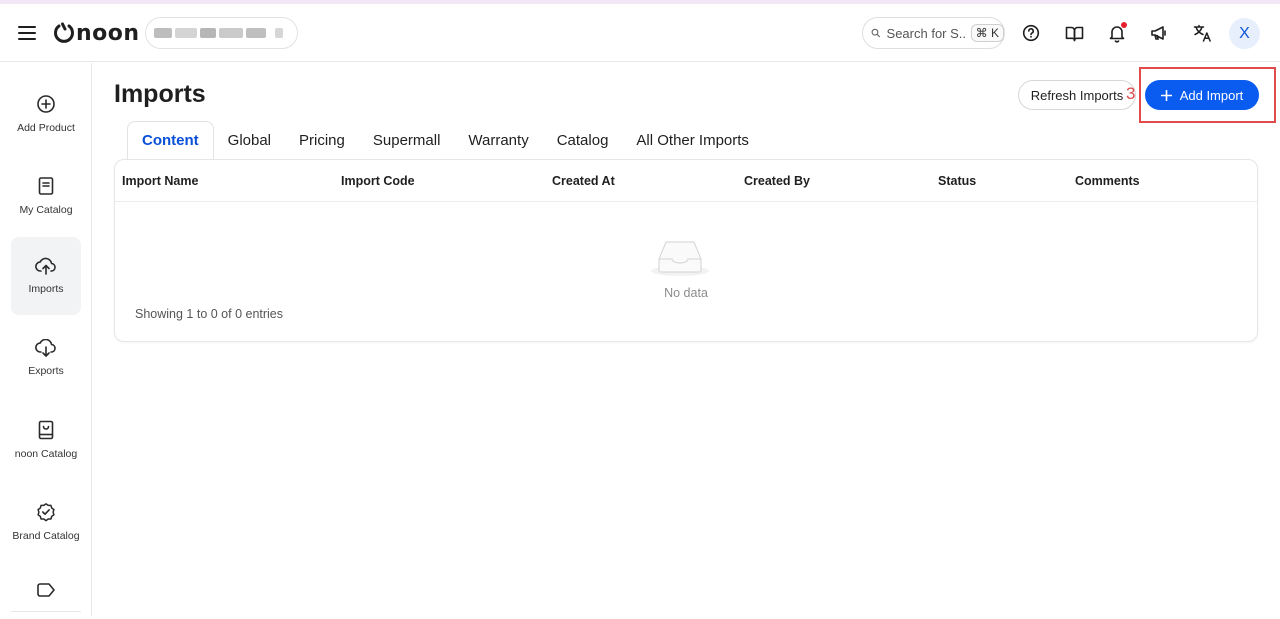 The height and width of the screenshot is (619, 1280). What do you see at coordinates (1202, 33) in the screenshot?
I see `translate-icon` at bounding box center [1202, 33].